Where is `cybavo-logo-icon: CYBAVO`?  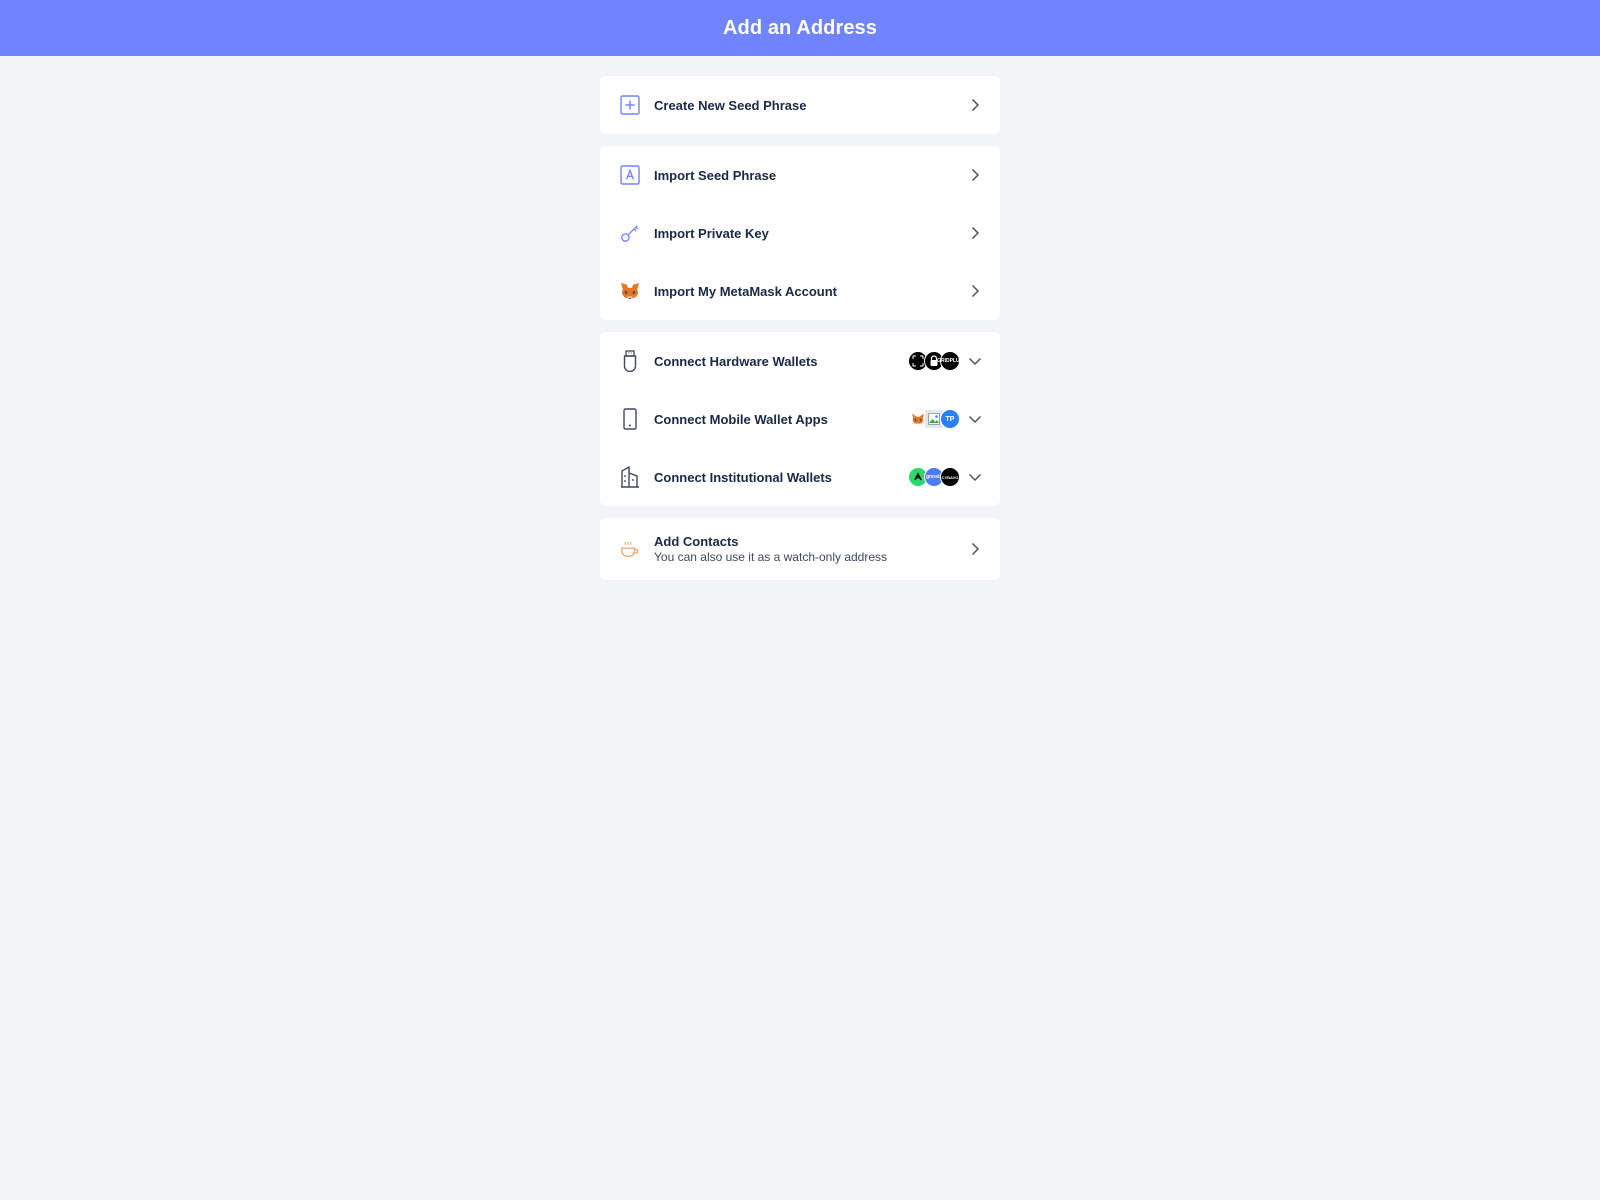
cybavo-logo-icon: CYBAVO is located at coordinates (950, 477).